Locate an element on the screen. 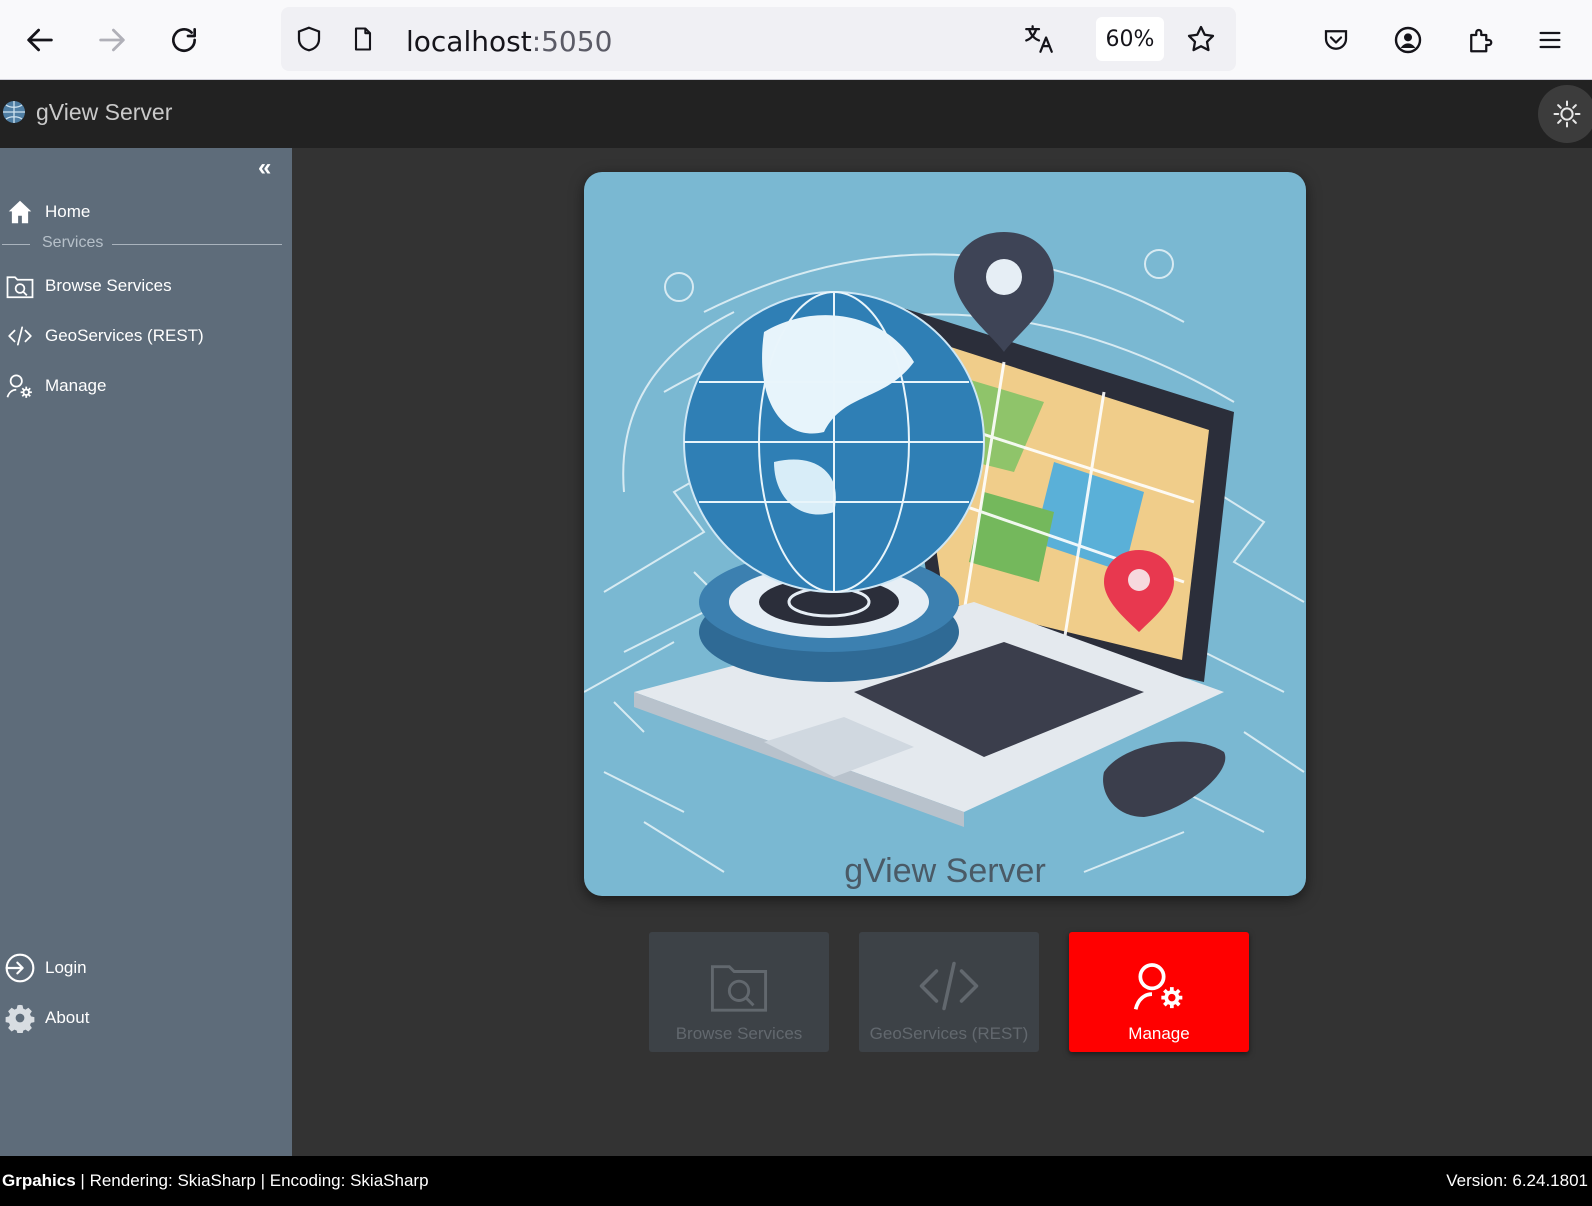 The height and width of the screenshot is (1206, 1592). globe-logo-icon is located at coordinates (14, 112).